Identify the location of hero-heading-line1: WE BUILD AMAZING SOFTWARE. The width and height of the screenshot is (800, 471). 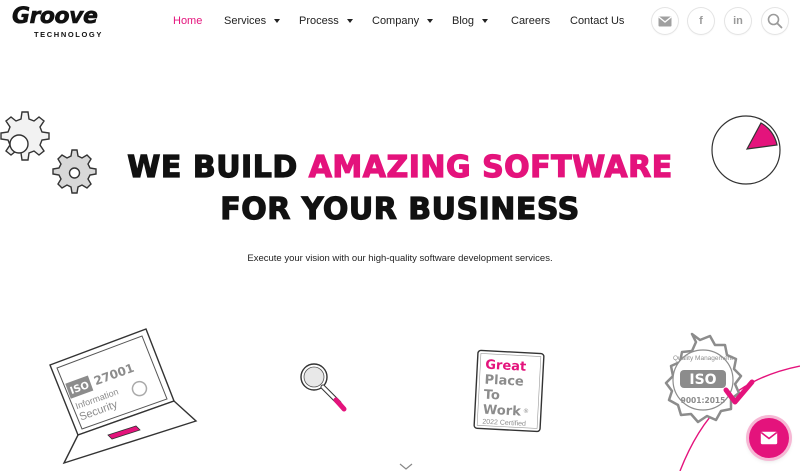
(400, 167).